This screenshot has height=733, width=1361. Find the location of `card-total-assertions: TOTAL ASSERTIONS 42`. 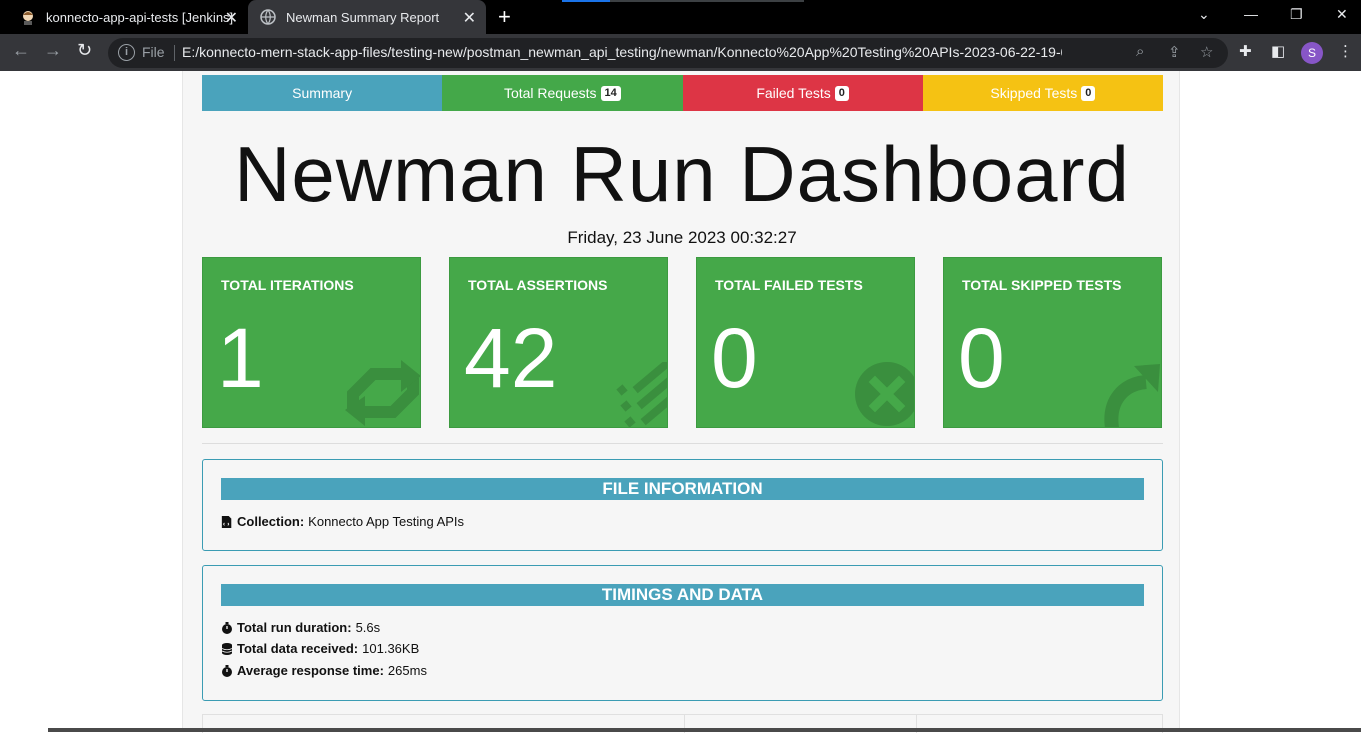

card-total-assertions: TOTAL ASSERTIONS 42 is located at coordinates (558, 342).